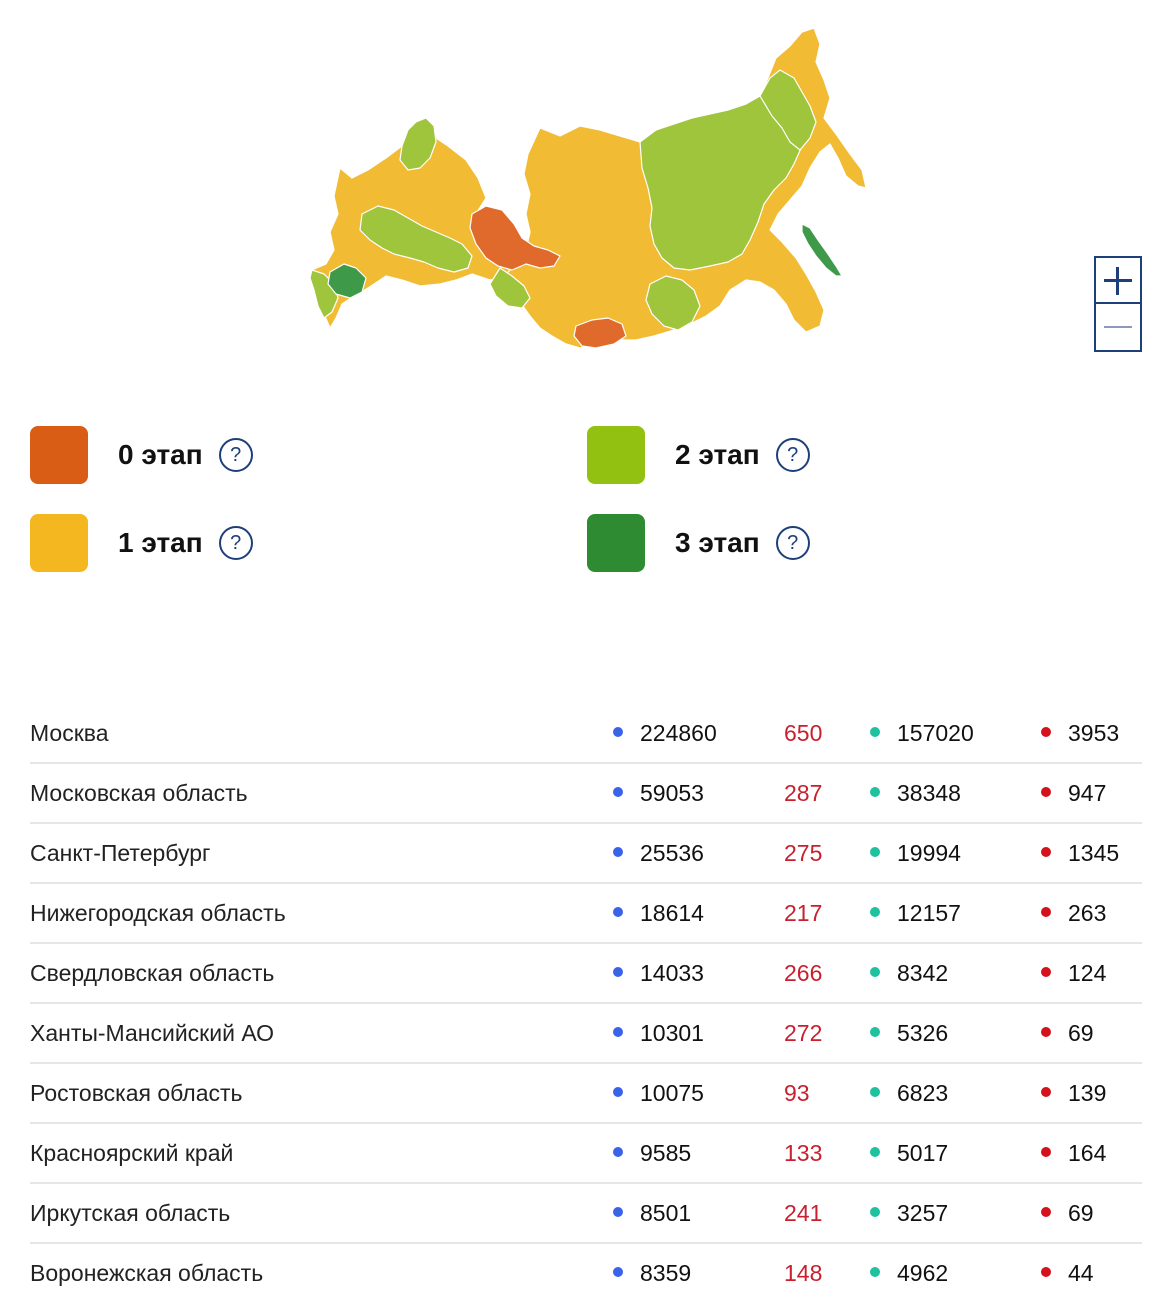 The width and height of the screenshot is (1172, 1302). Describe the element at coordinates (1087, 973) in the screenshot. I see `deaths-value: 124` at that location.